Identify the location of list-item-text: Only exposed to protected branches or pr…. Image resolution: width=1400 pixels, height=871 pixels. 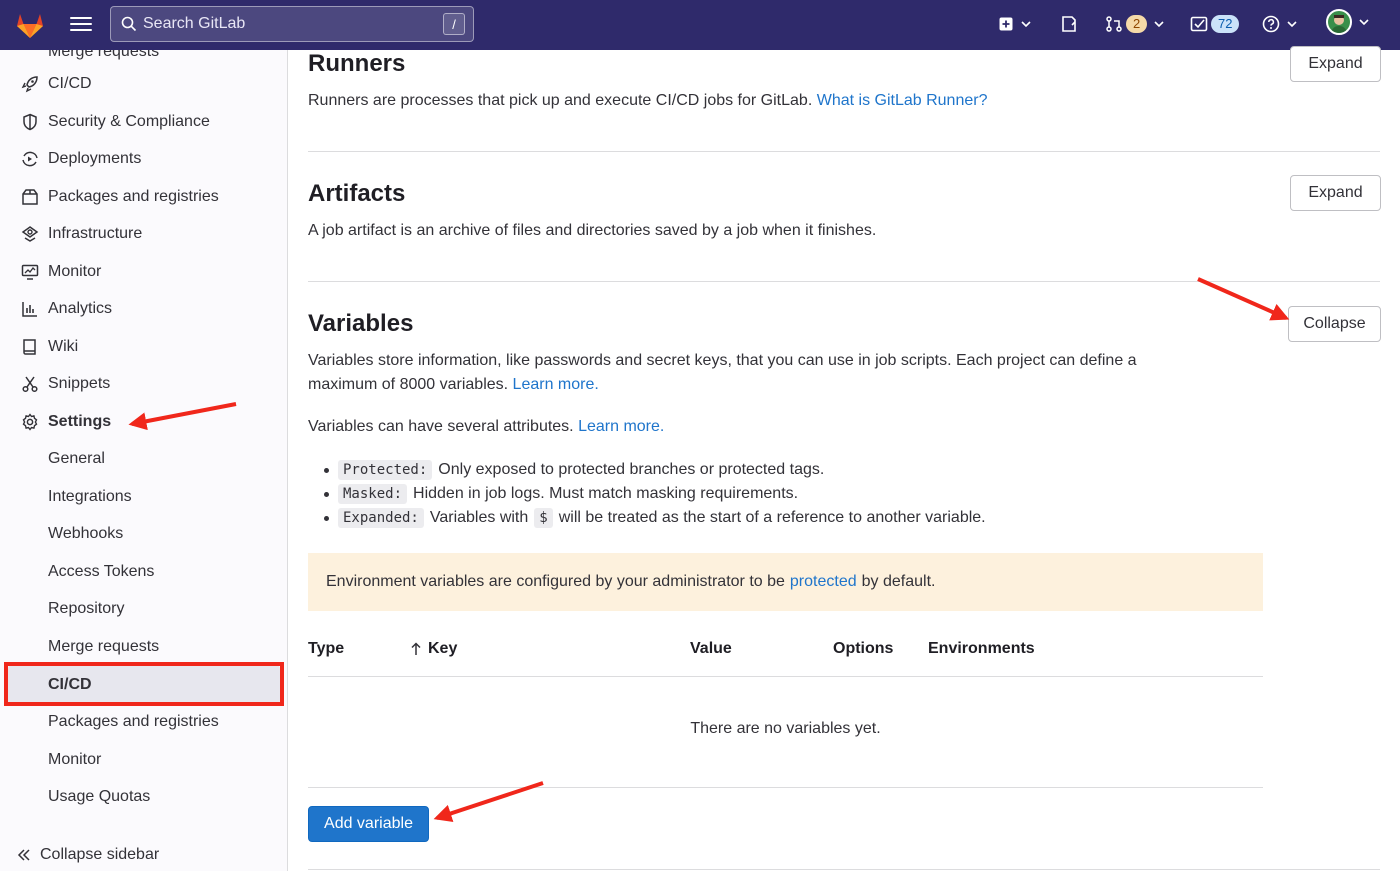
(631, 469).